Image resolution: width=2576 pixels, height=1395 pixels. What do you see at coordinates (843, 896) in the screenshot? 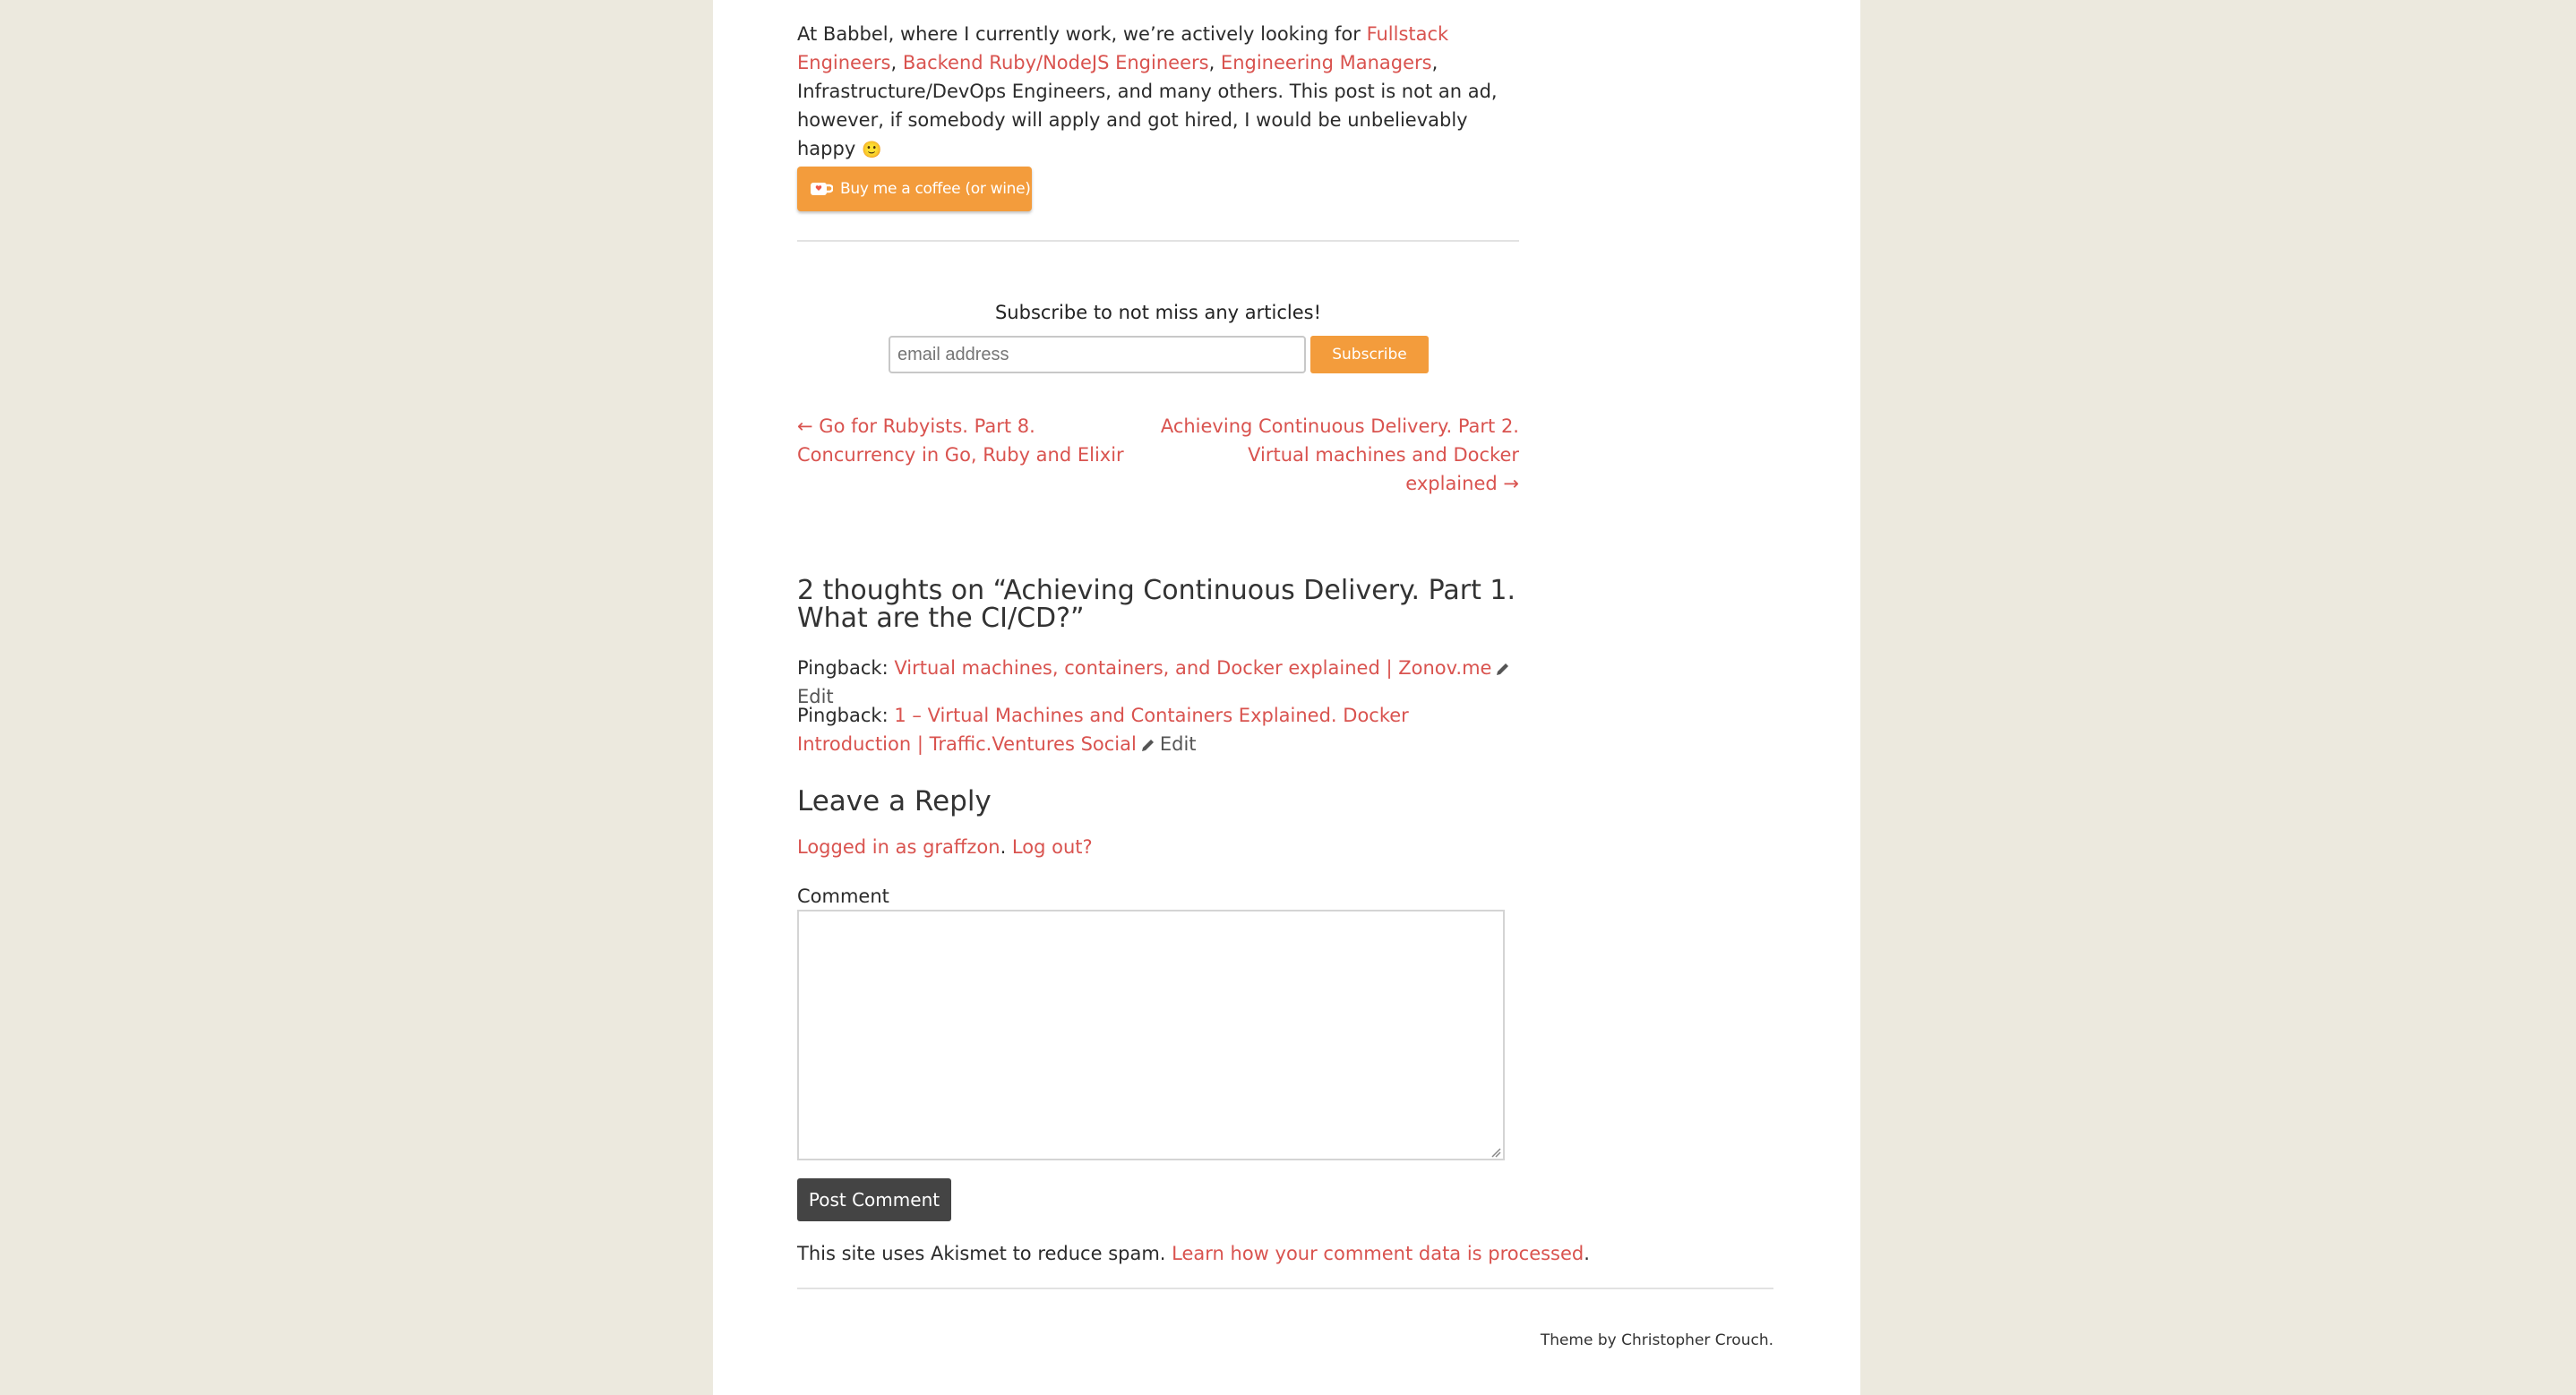
I see `comment-label: Comment` at bounding box center [843, 896].